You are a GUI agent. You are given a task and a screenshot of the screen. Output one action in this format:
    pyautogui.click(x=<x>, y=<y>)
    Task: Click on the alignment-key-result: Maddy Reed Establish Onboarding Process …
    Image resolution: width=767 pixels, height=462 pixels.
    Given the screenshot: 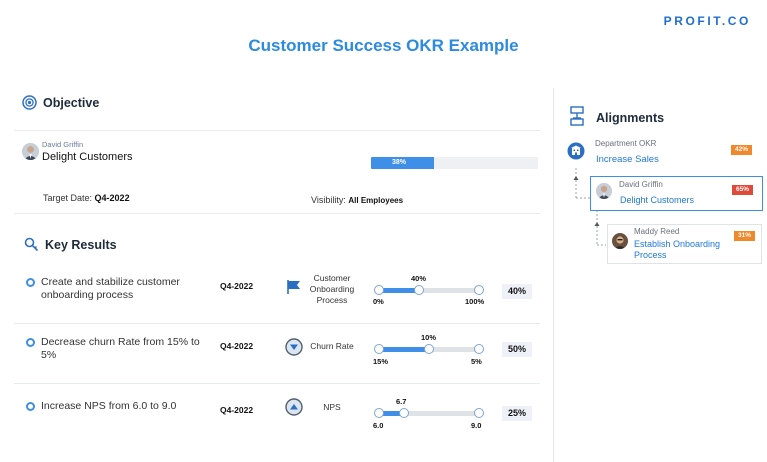 What is the action you would take?
    pyautogui.click(x=684, y=244)
    